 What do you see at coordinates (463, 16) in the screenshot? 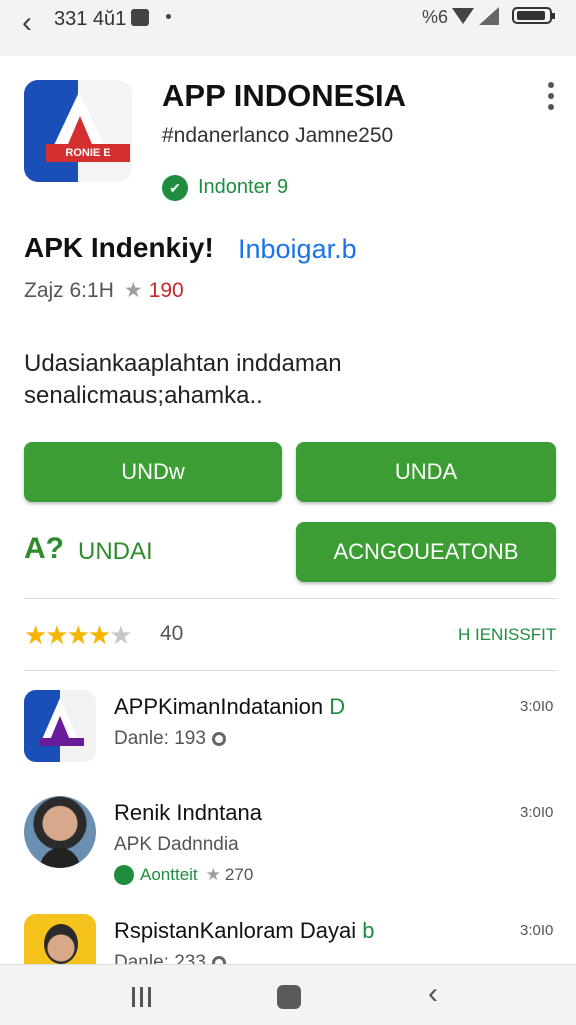
I see `wifi-icon` at bounding box center [463, 16].